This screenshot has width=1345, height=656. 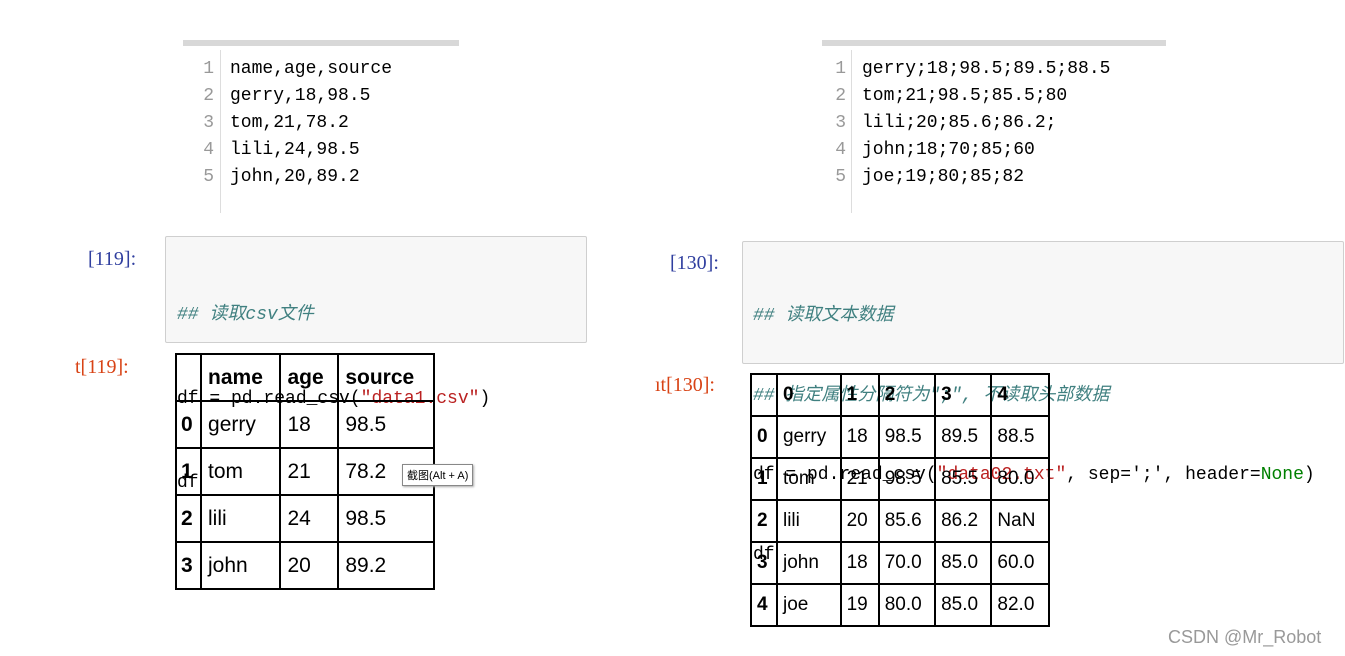 What do you see at coordinates (943, 177) in the screenshot?
I see `line-text: joe;19;80;85;82` at bounding box center [943, 177].